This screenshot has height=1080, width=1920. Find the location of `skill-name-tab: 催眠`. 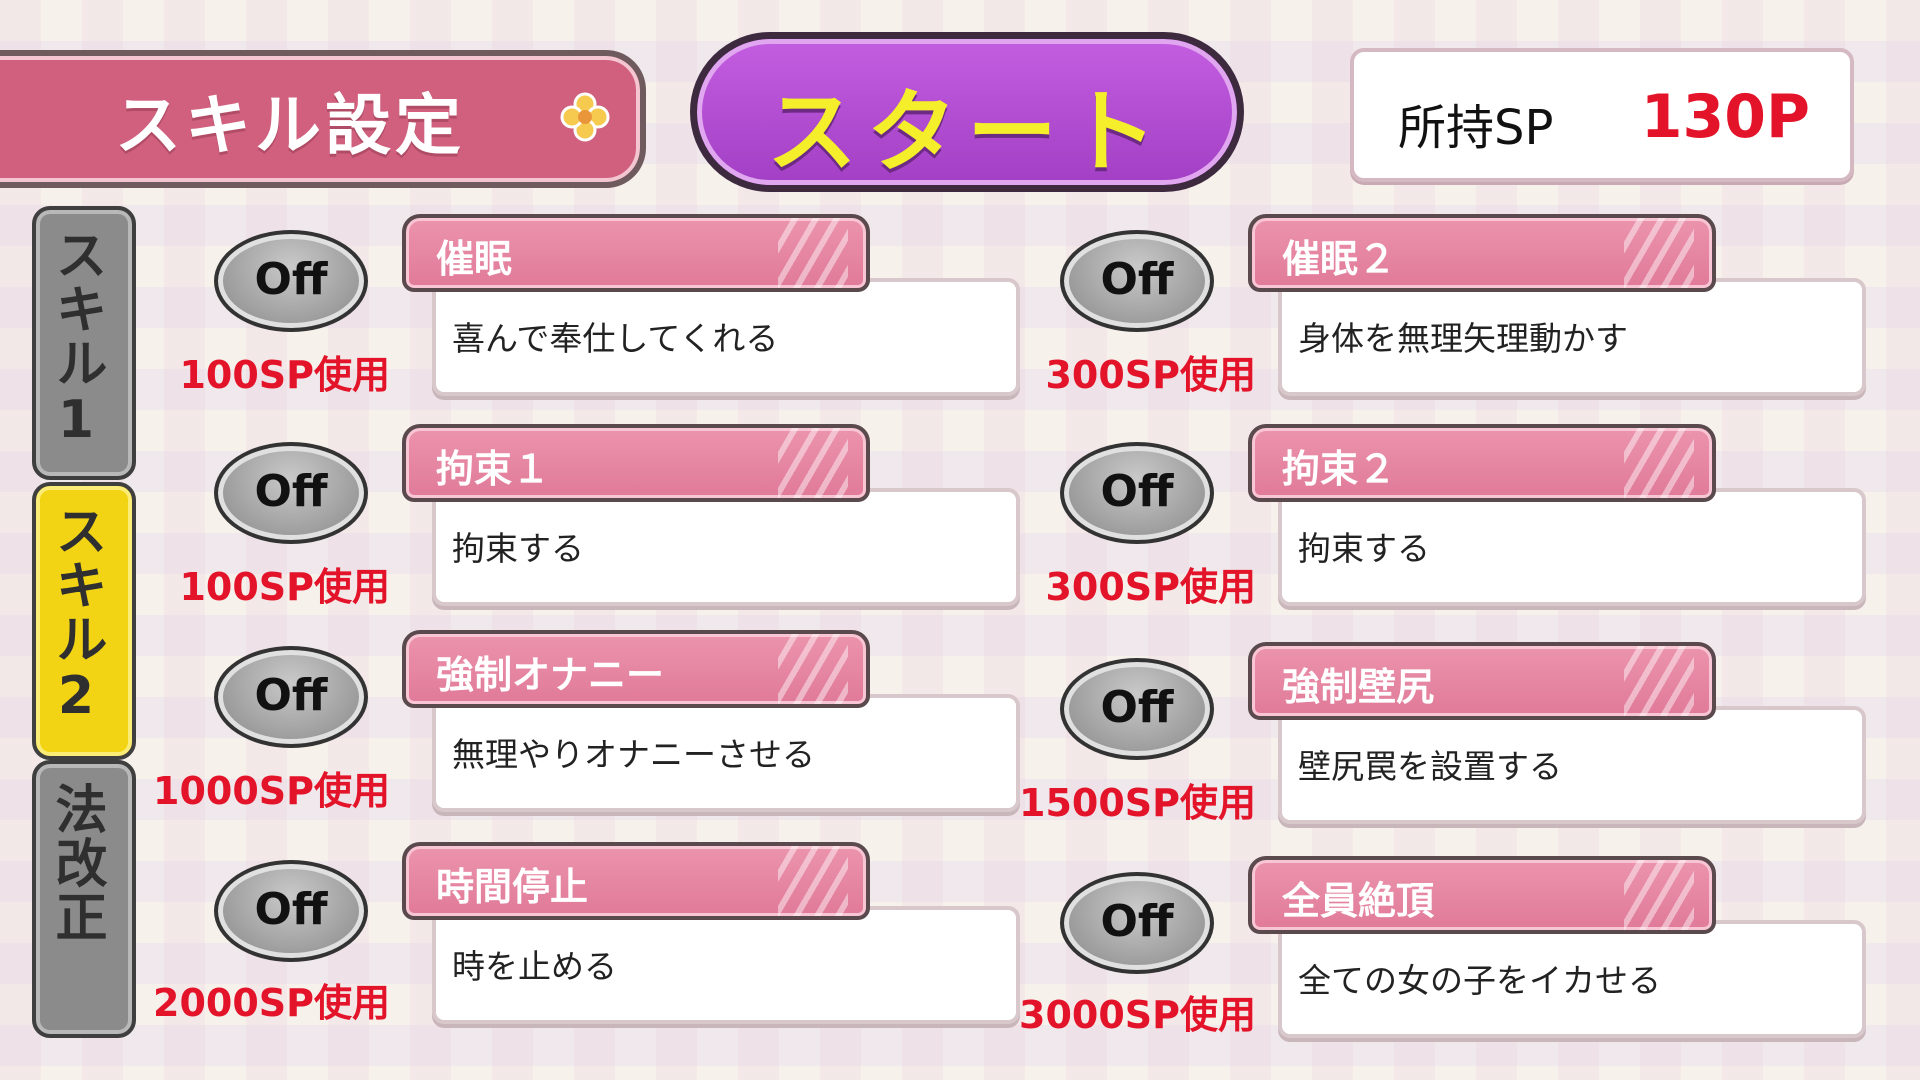

skill-name-tab: 催眠 is located at coordinates (636, 253).